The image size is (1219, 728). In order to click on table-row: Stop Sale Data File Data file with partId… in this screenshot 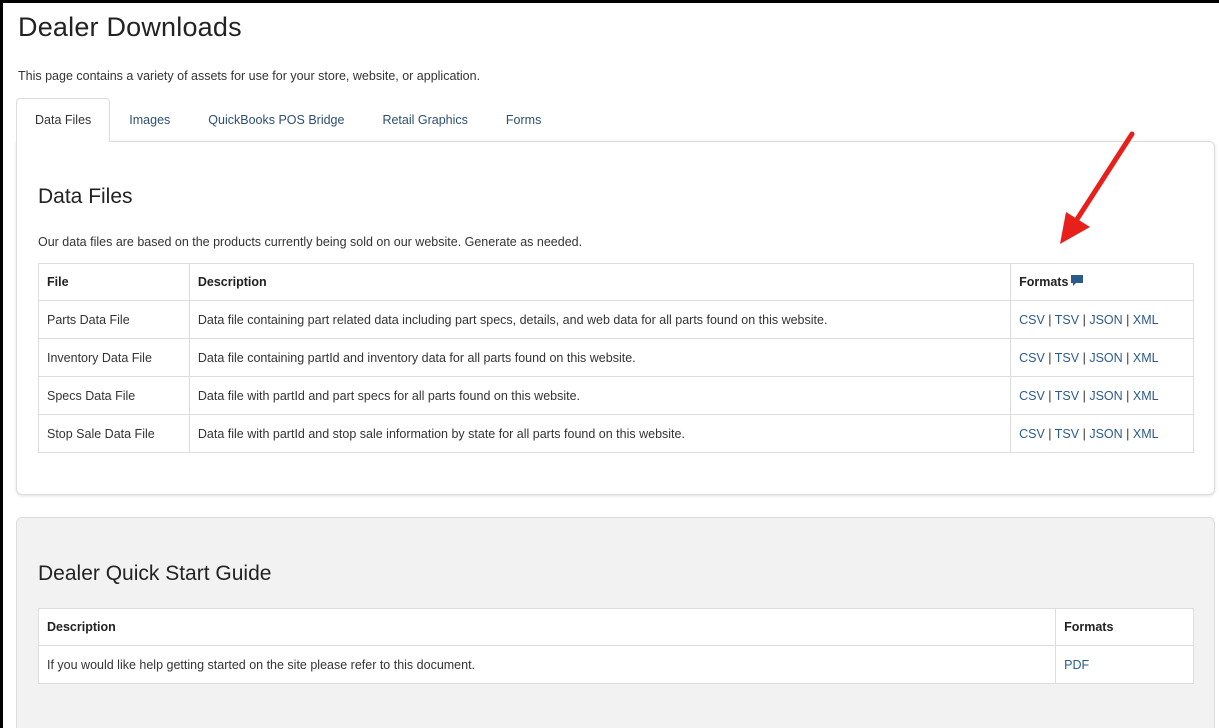, I will do `click(616, 433)`.